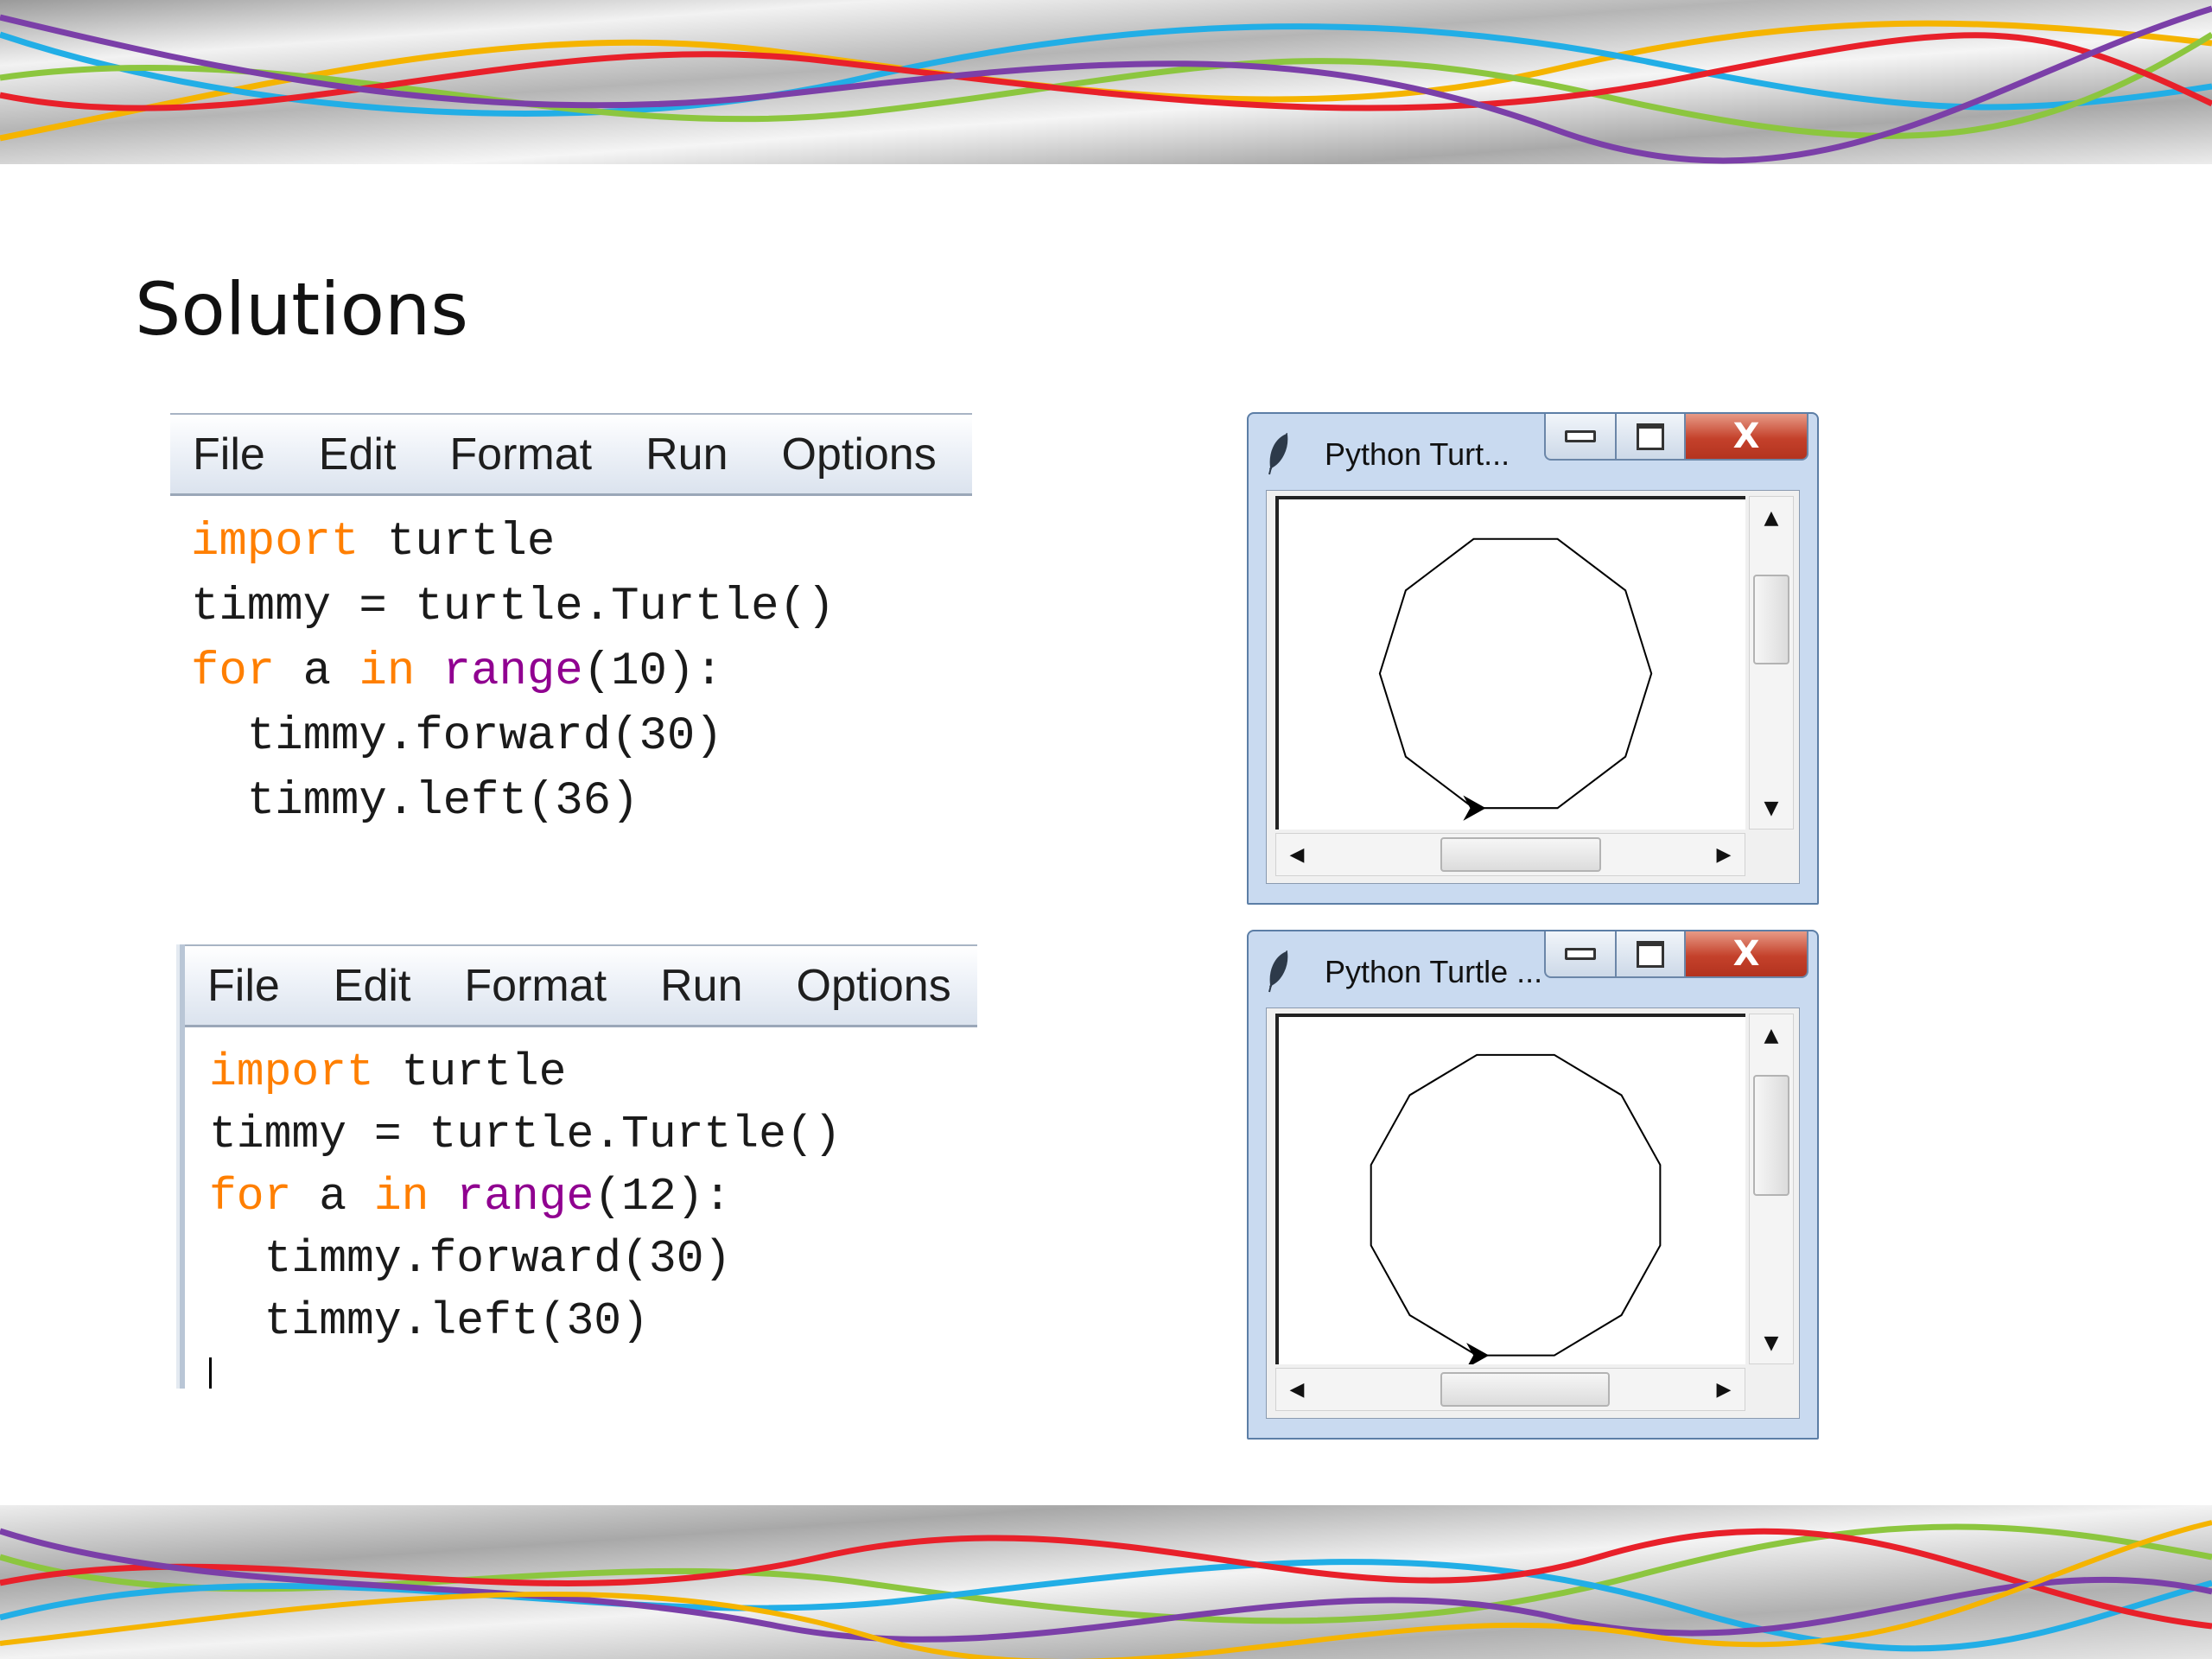 The height and width of the screenshot is (1659, 2212). What do you see at coordinates (663, 1197) in the screenshot?
I see `code-text: (12):` at bounding box center [663, 1197].